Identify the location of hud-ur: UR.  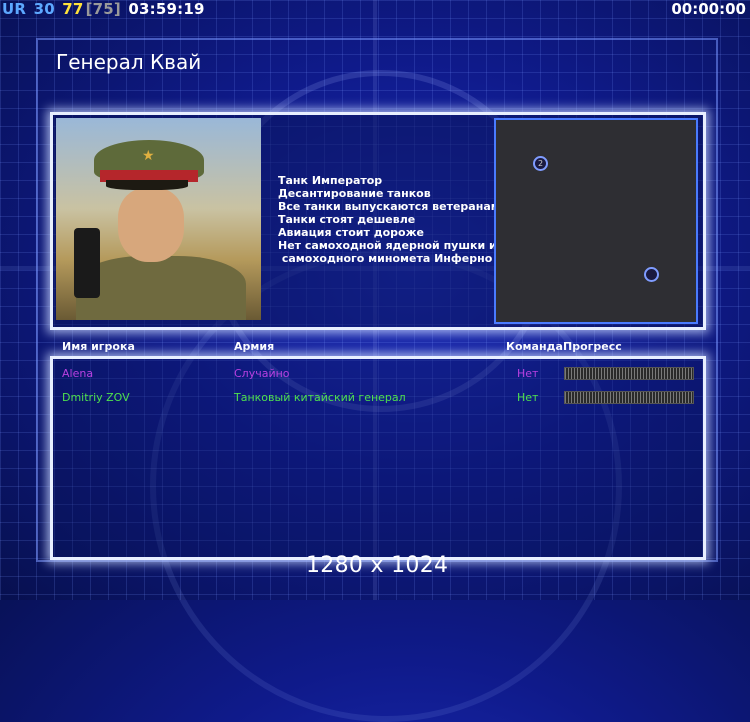
(14, 9).